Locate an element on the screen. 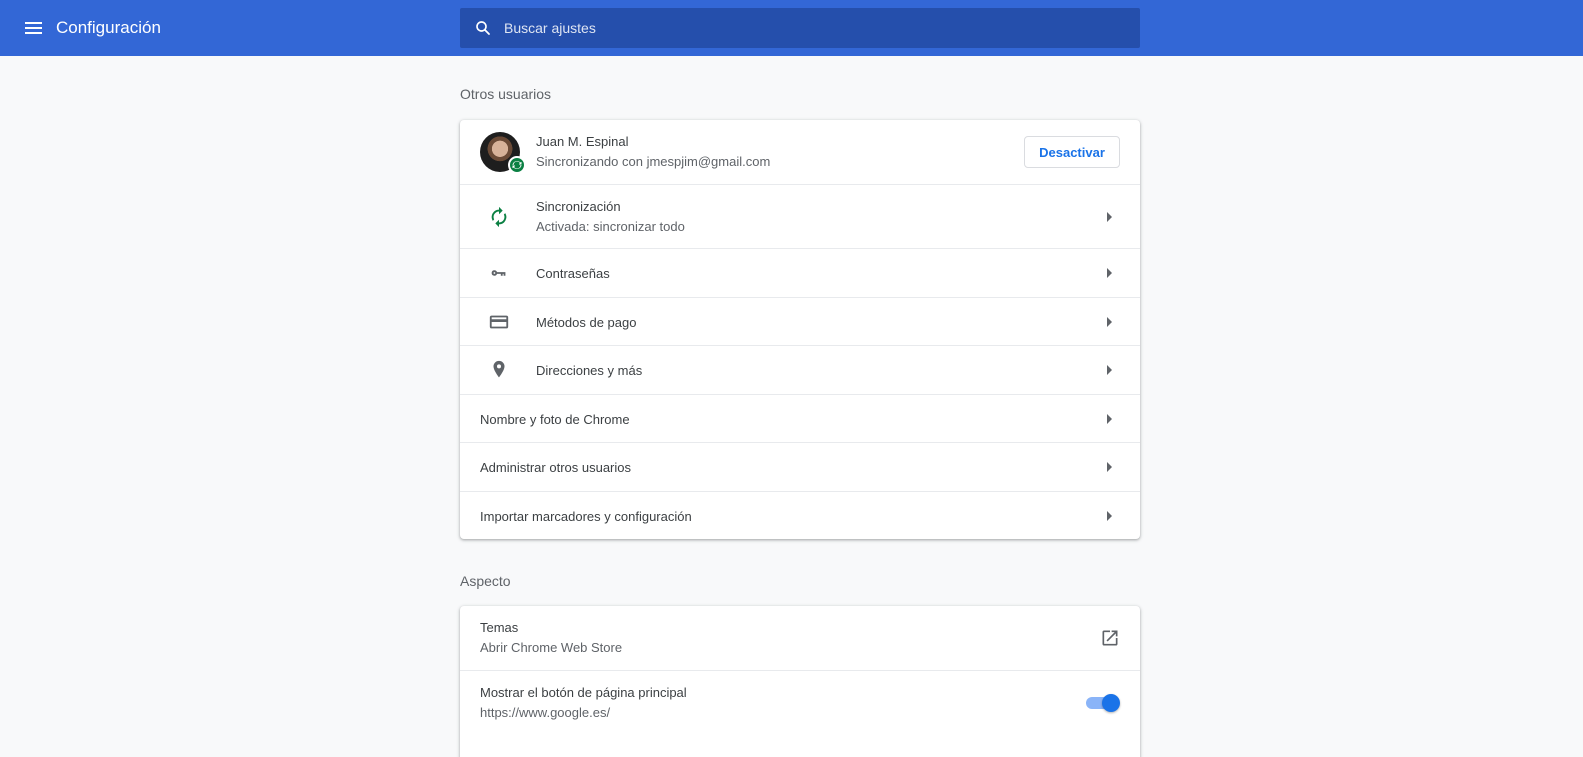 The height and width of the screenshot is (757, 1583). chrome-name-label: Nombre y foto de Chrome is located at coordinates (555, 419).